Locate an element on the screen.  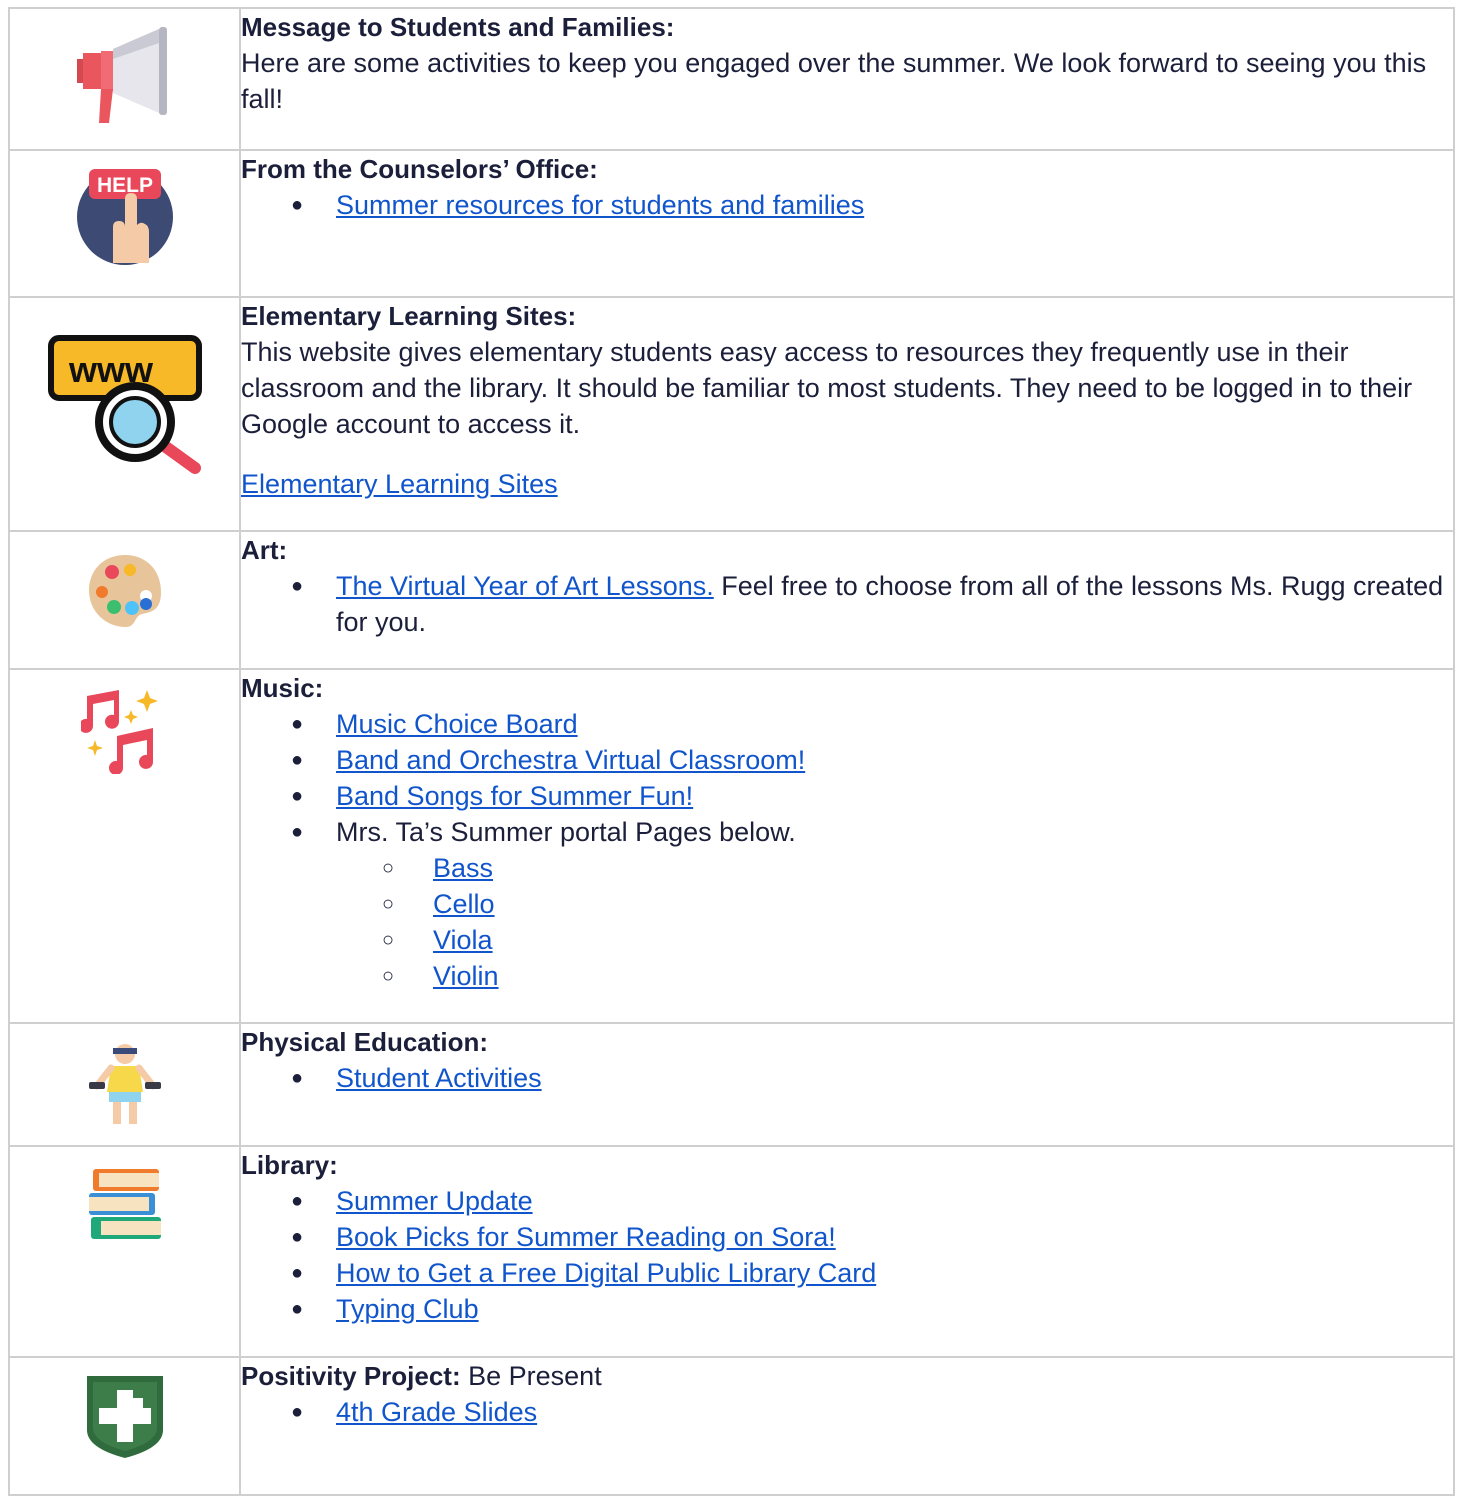
viola-link: Viola is located at coordinates (463, 940).